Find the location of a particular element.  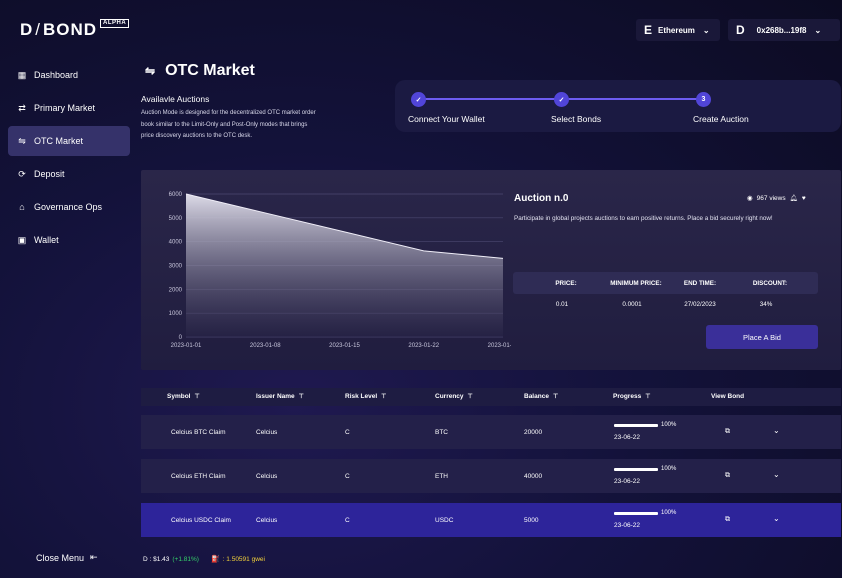

column-label: Symbol is located at coordinates (179, 396).